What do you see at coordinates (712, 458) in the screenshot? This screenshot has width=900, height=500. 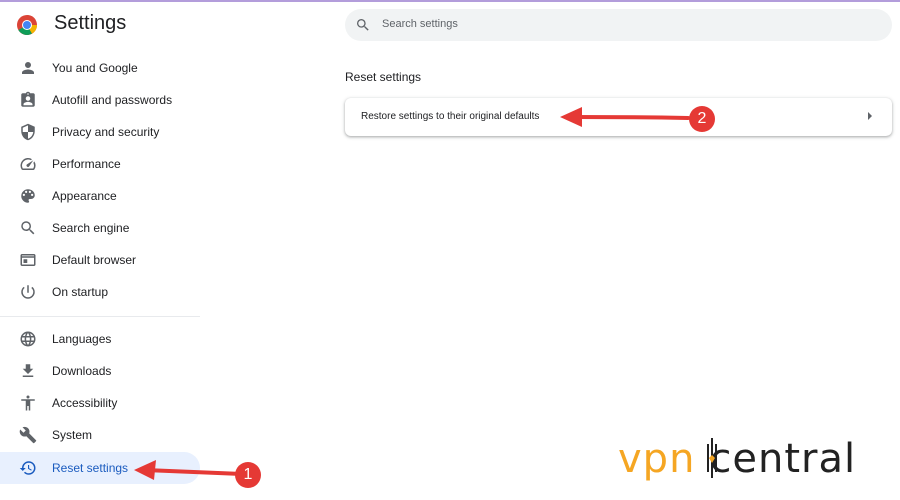 I see `watermark-divider-icon` at bounding box center [712, 458].